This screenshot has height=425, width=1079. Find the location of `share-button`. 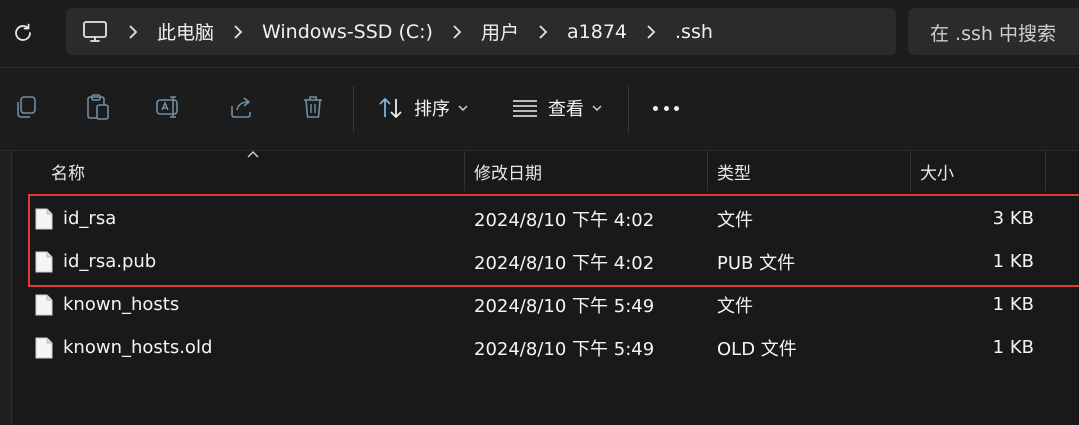

share-button is located at coordinates (241, 107).